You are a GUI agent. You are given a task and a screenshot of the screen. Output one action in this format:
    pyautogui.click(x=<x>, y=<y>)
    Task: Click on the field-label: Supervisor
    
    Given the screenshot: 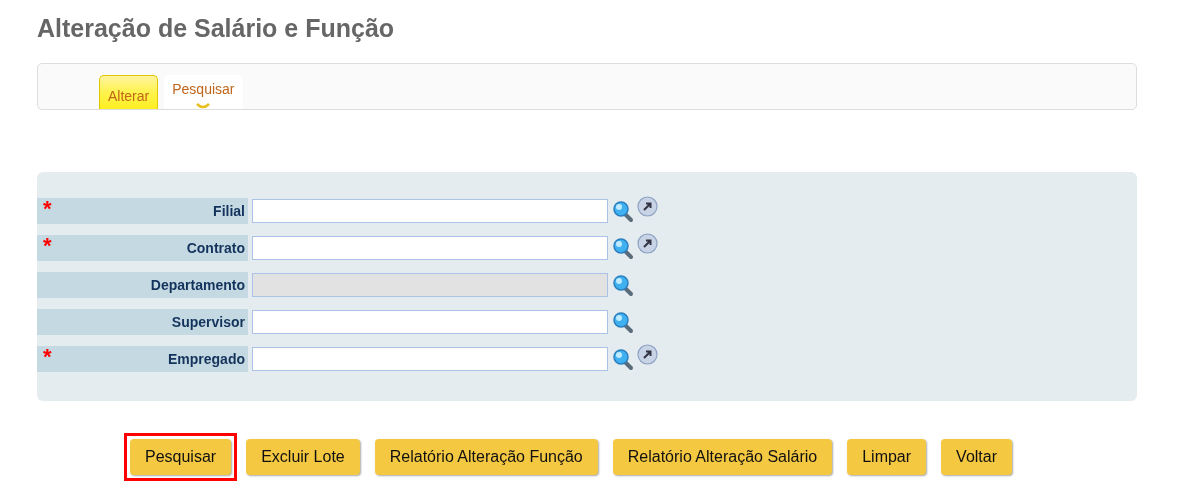 What is the action you would take?
    pyautogui.click(x=208, y=321)
    